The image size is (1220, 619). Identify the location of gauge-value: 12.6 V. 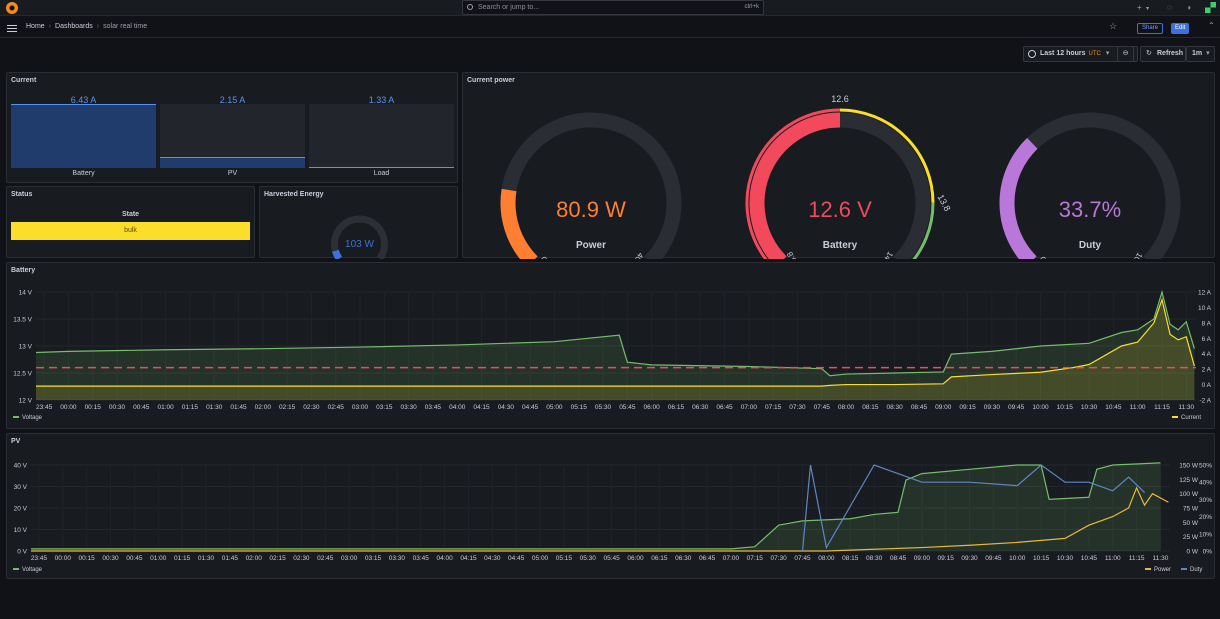
(840, 209).